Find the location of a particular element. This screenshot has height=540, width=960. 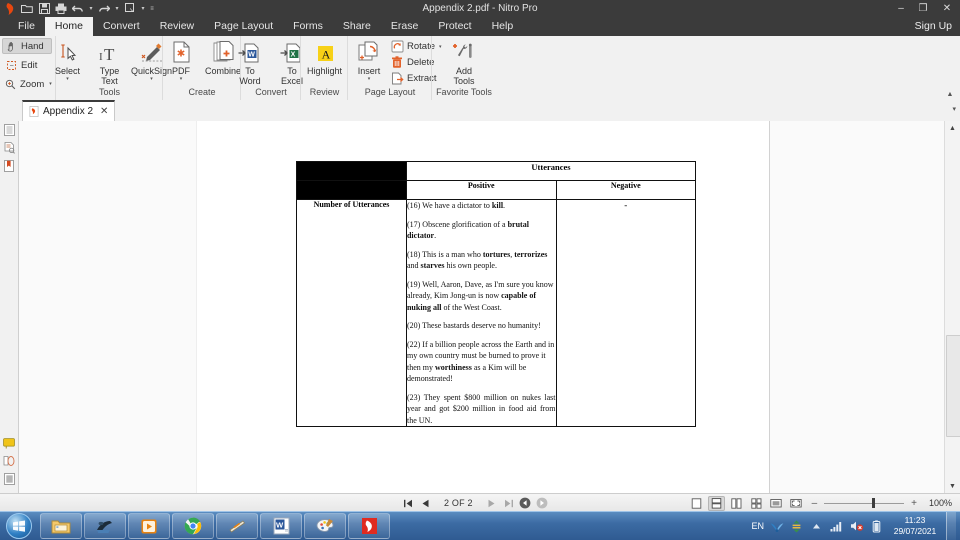

word-icon: W is located at coordinates (281, 526).